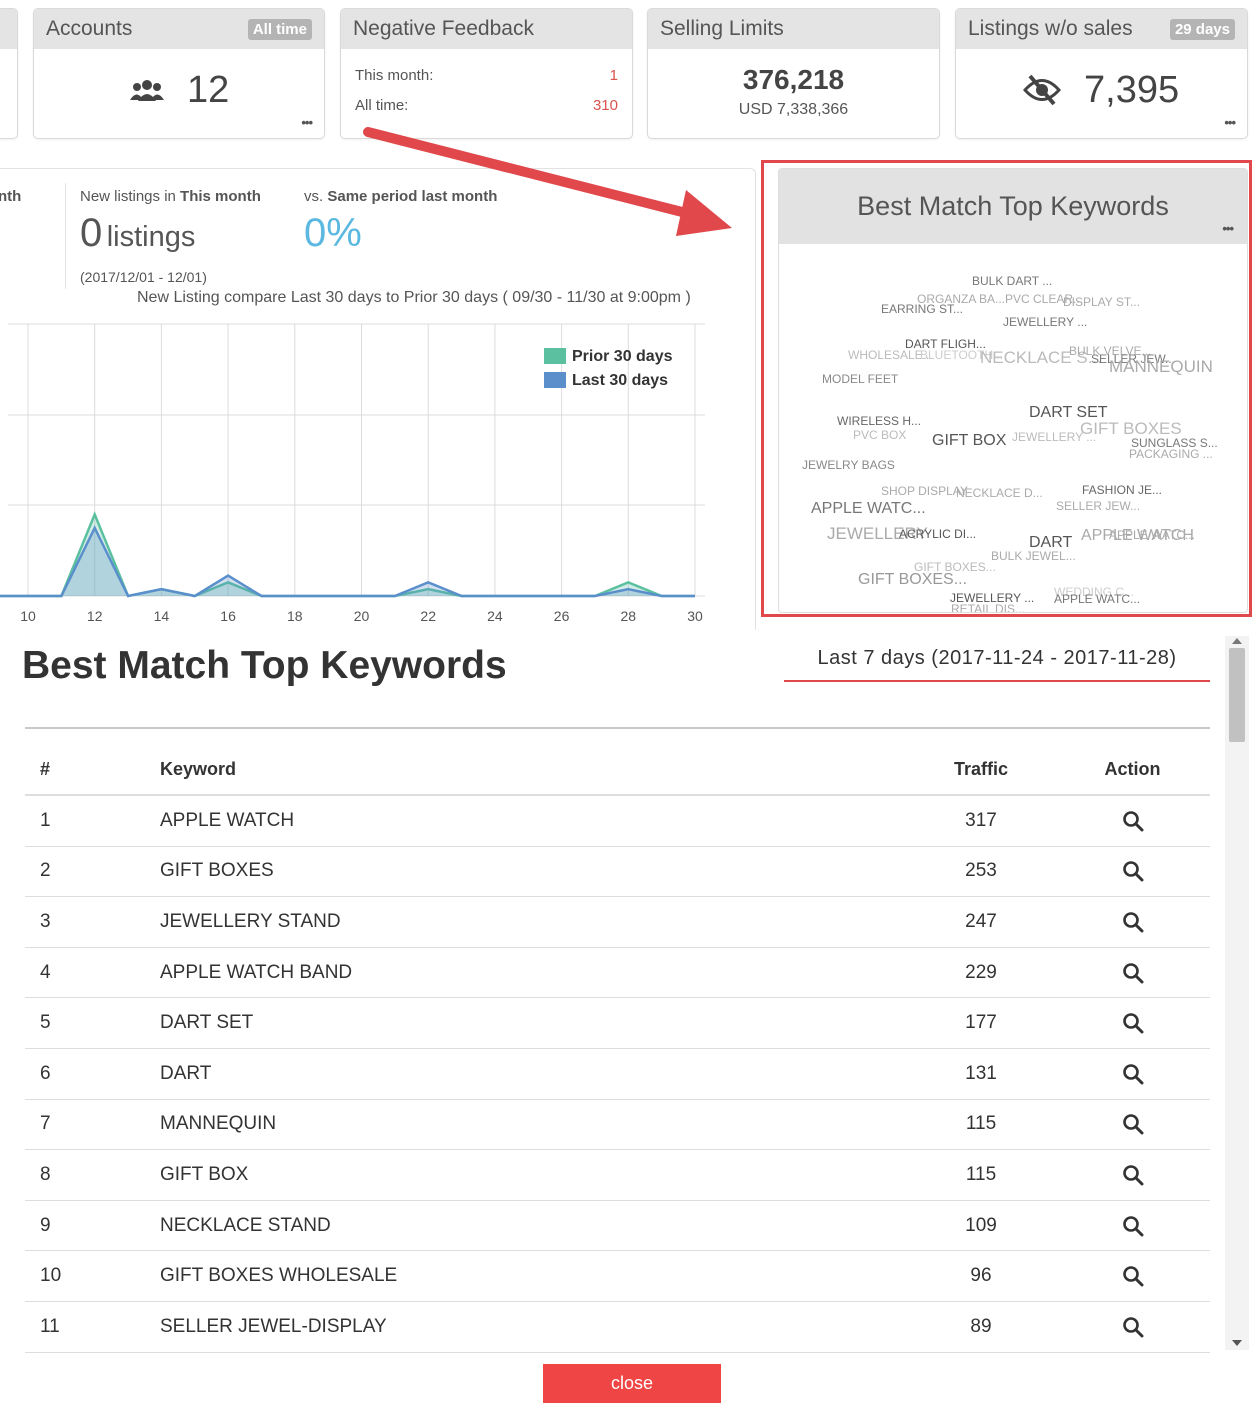 The image size is (1257, 1403). I want to click on chart-x-ticks: 10 12 14 16 18 20 22 24 26 28 30, so click(361, 616).